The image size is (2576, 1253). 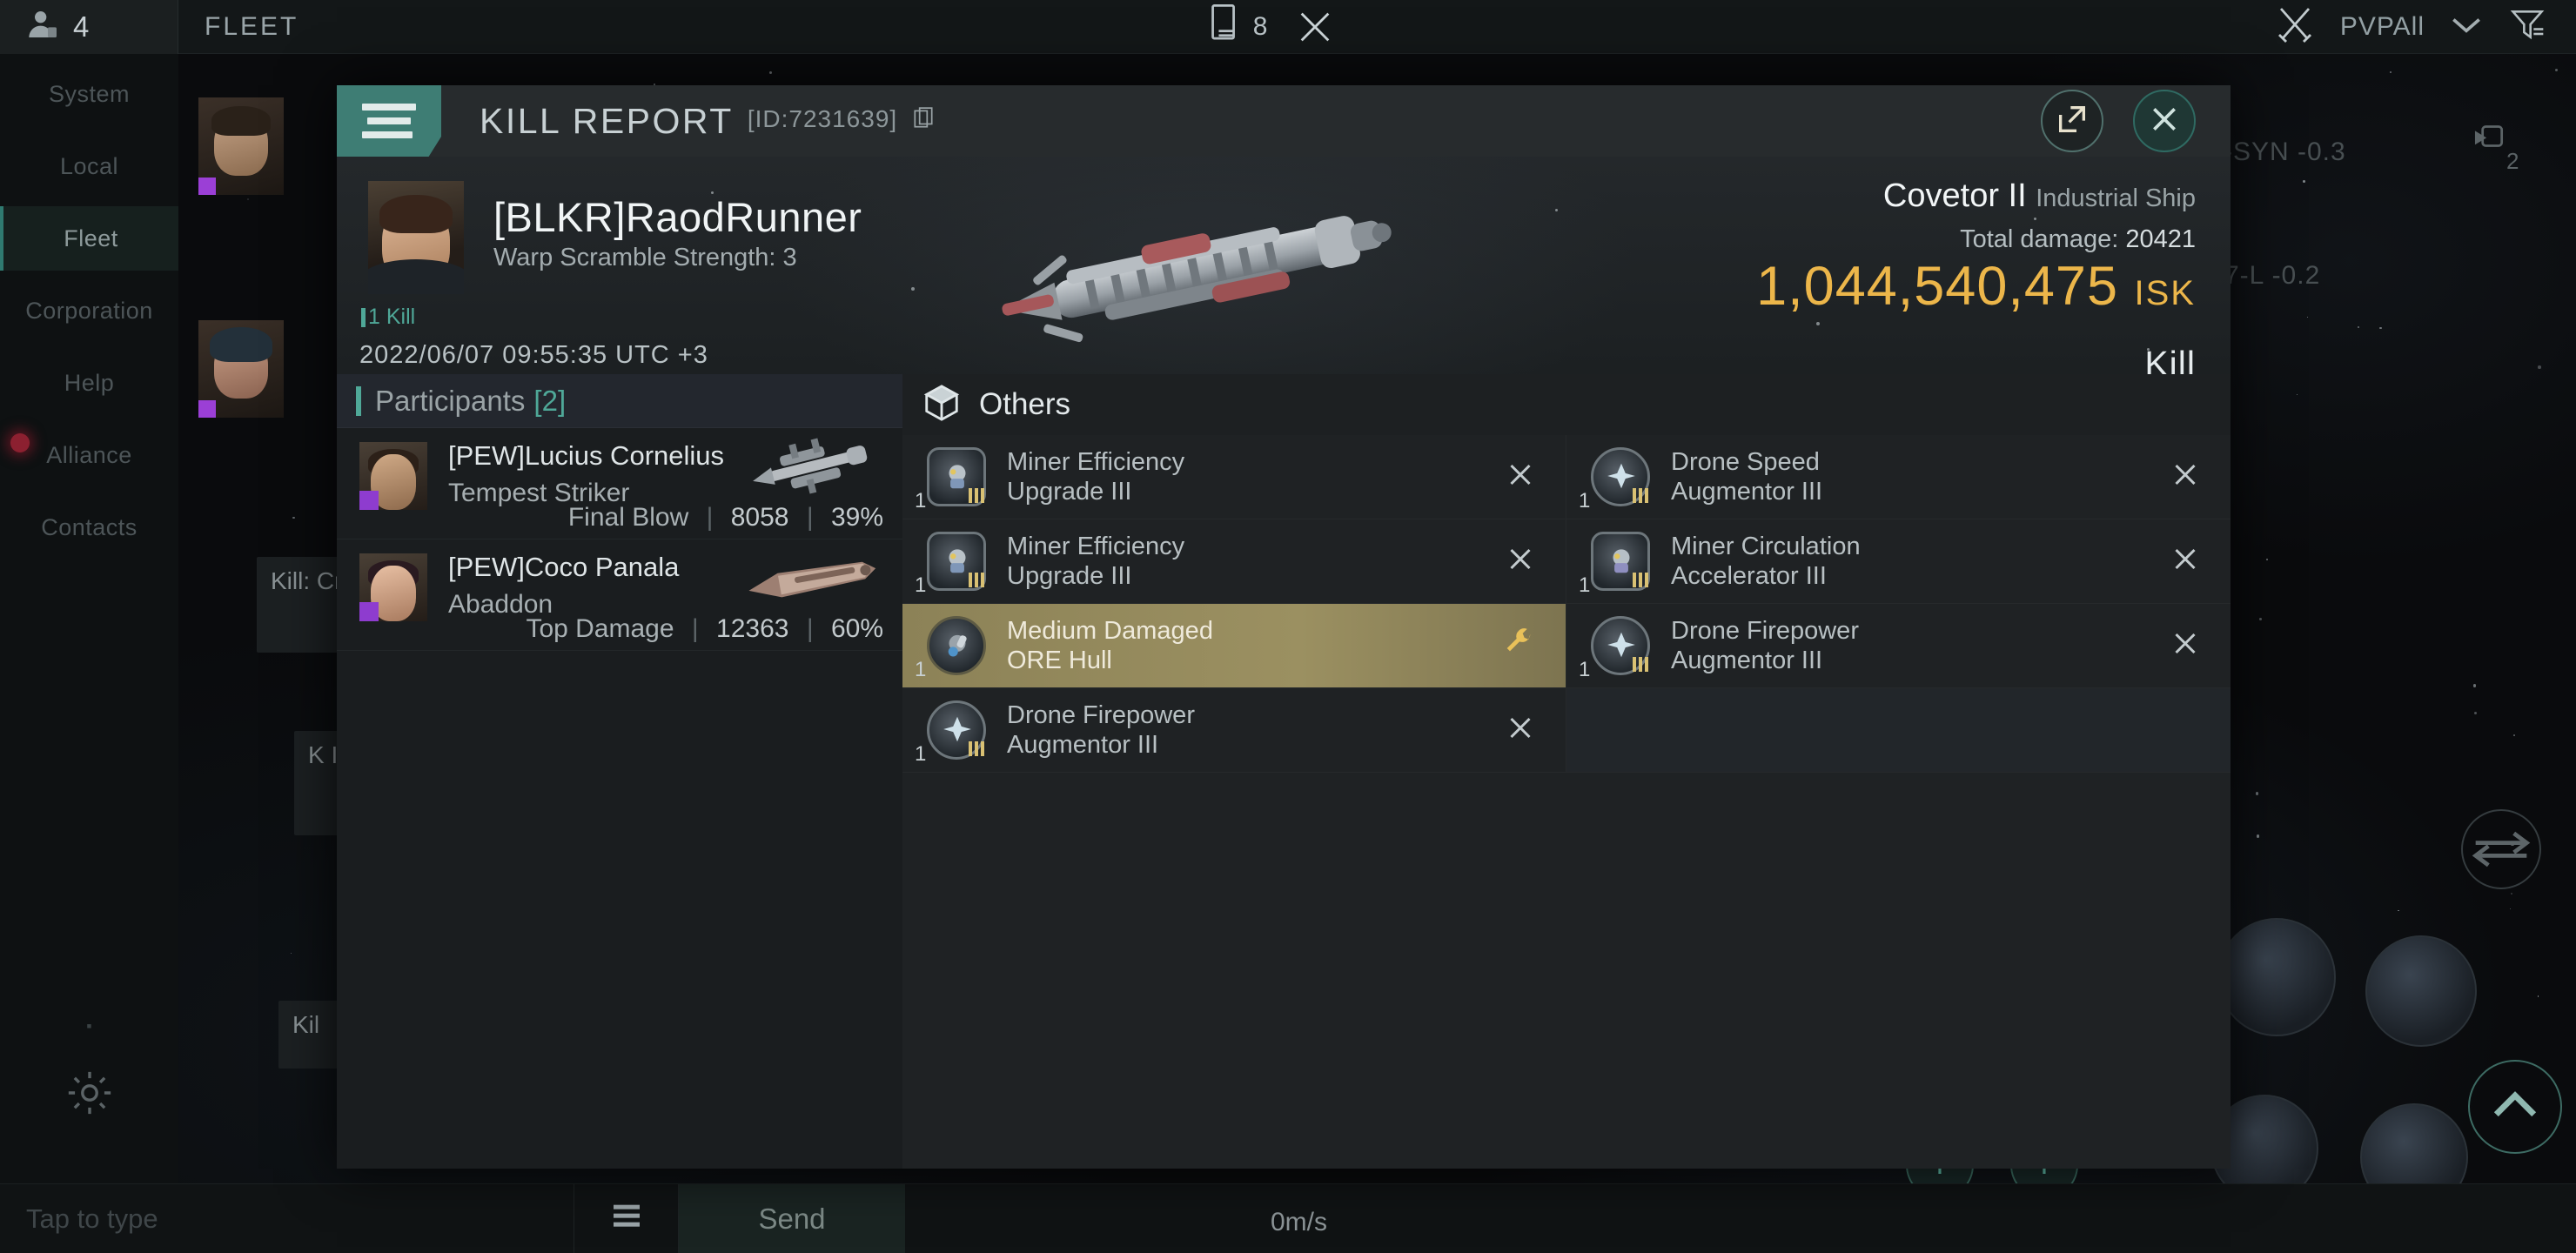 What do you see at coordinates (2501, 849) in the screenshot?
I see `hud-direction-control` at bounding box center [2501, 849].